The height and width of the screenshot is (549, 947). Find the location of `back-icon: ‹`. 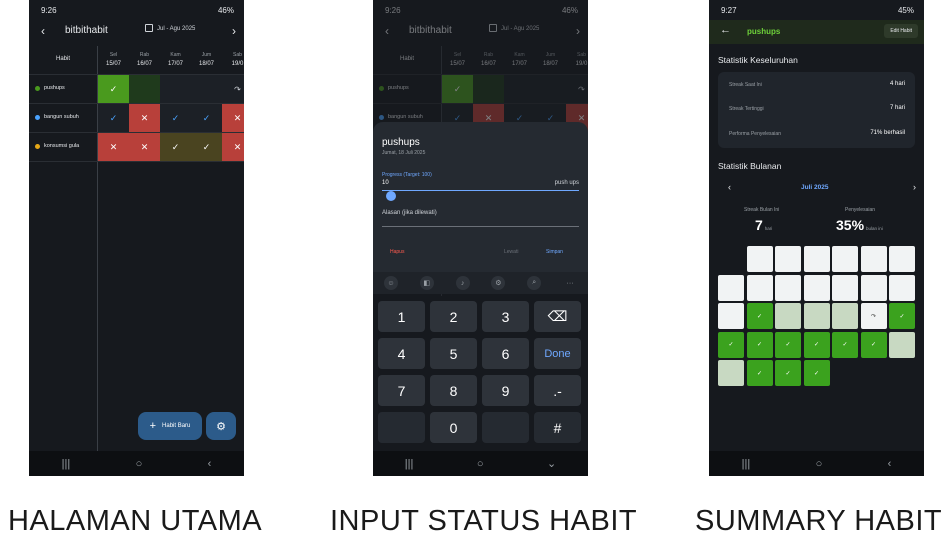

back-icon: ‹ is located at coordinates (43, 31).